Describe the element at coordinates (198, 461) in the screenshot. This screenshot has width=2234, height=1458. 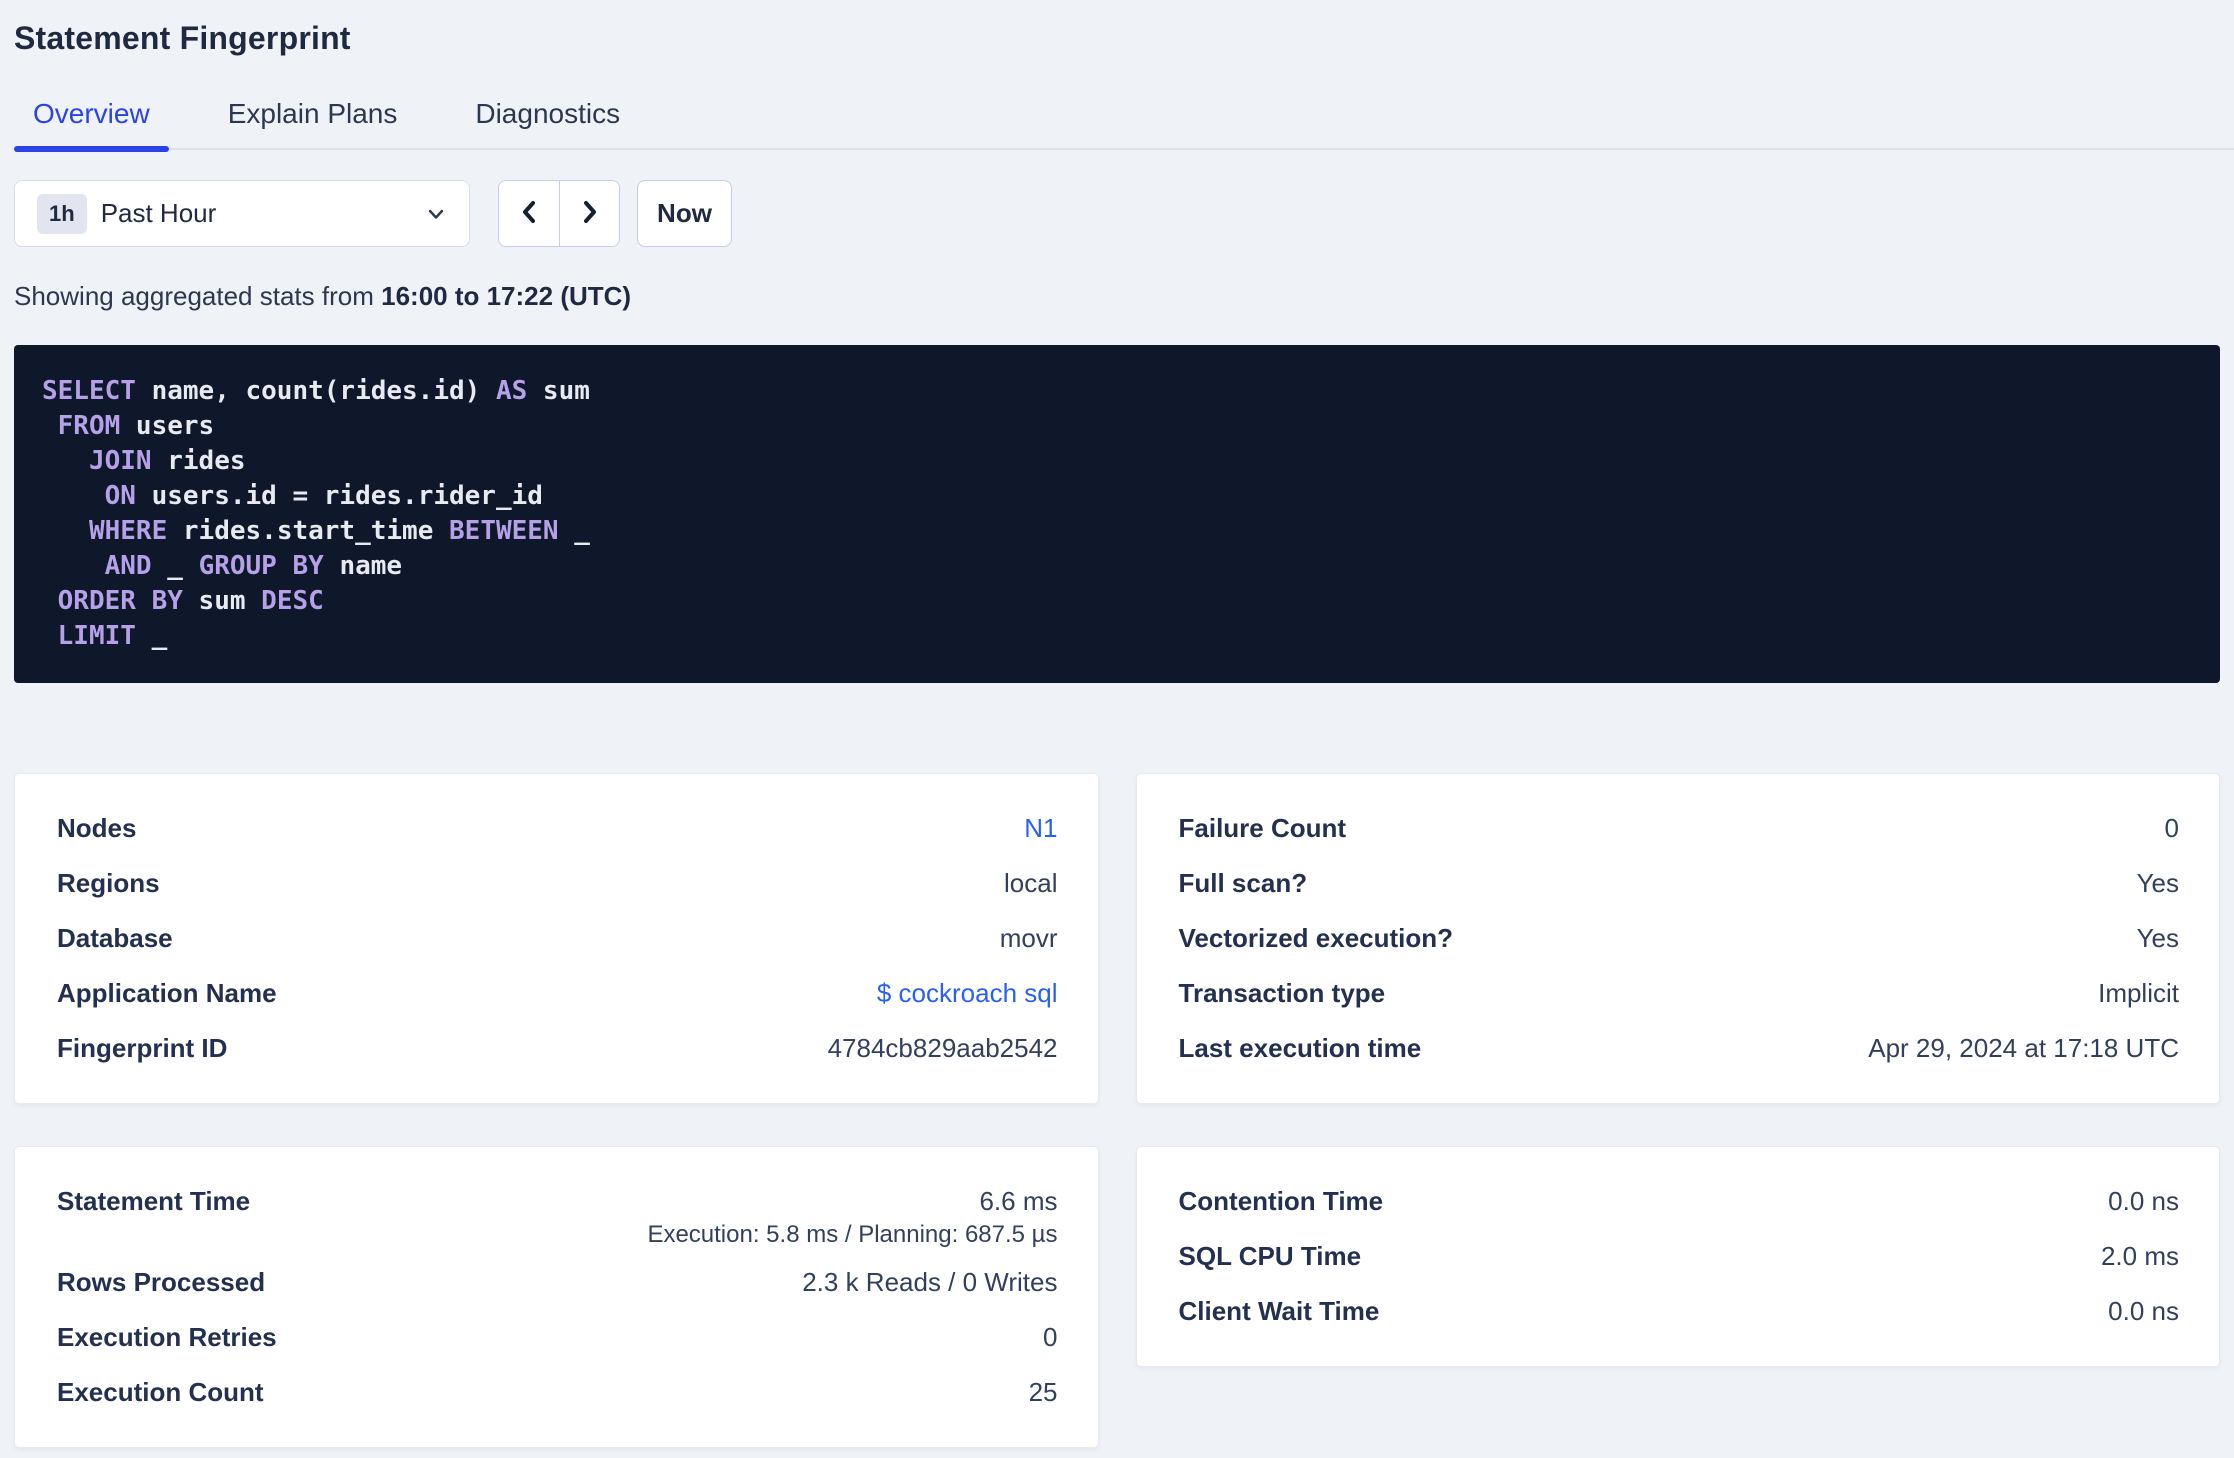
I see `sql-text: rides` at that location.